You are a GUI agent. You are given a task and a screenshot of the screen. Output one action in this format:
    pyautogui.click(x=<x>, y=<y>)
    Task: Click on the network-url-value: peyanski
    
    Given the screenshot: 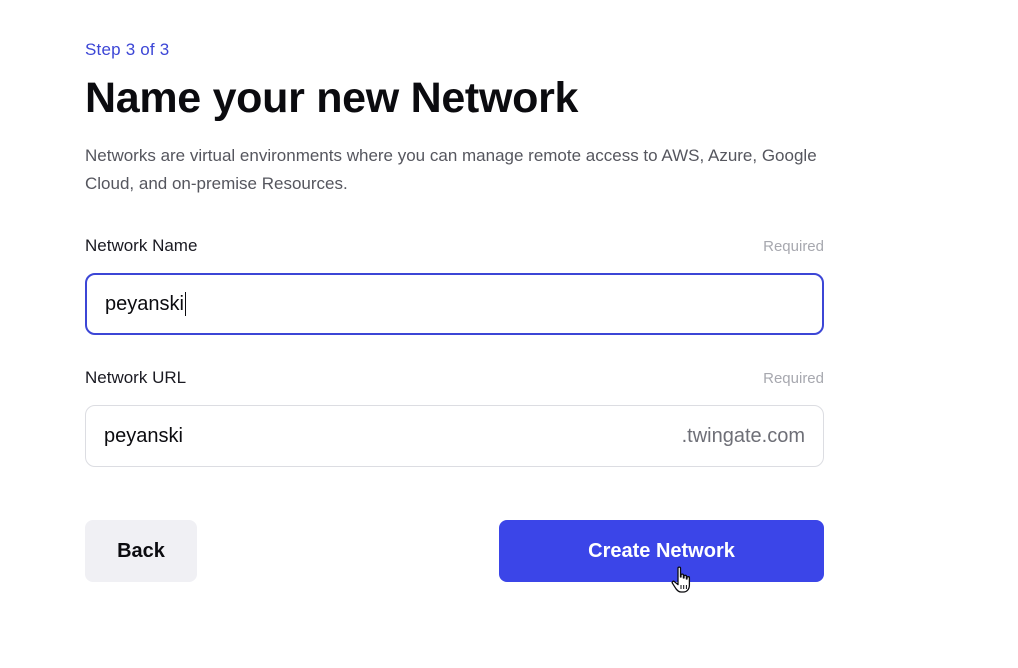 What is the action you would take?
    pyautogui.click(x=143, y=435)
    